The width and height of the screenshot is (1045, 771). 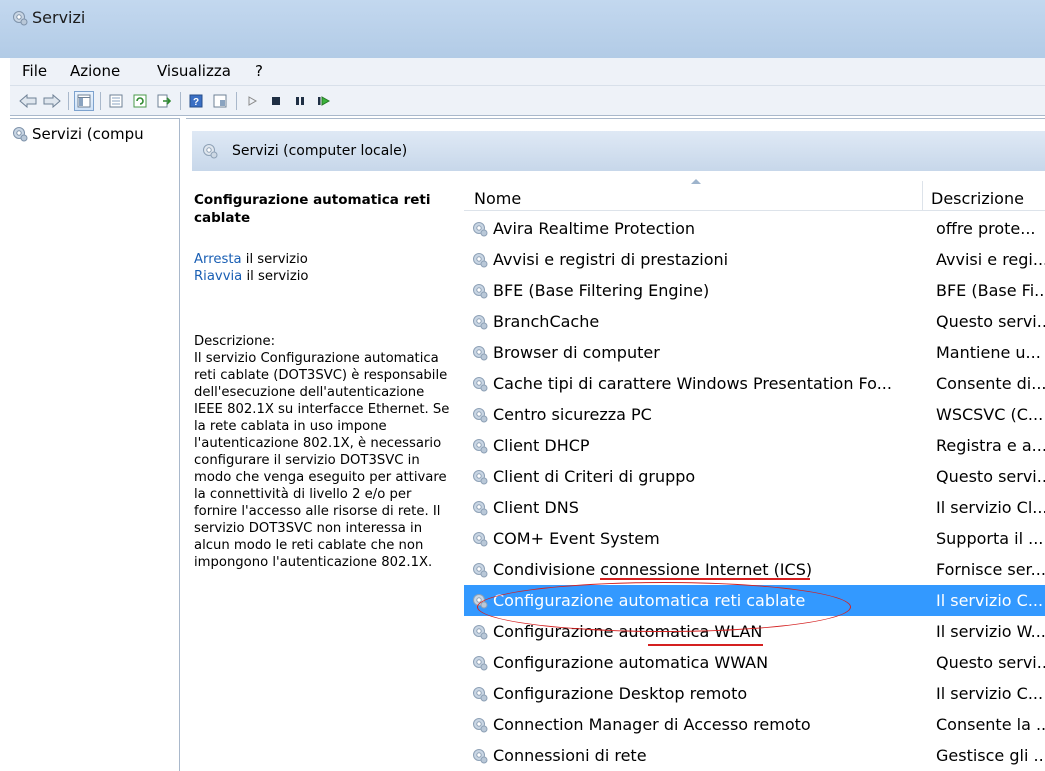 I want to click on help-icon: ?, so click(x=196, y=101).